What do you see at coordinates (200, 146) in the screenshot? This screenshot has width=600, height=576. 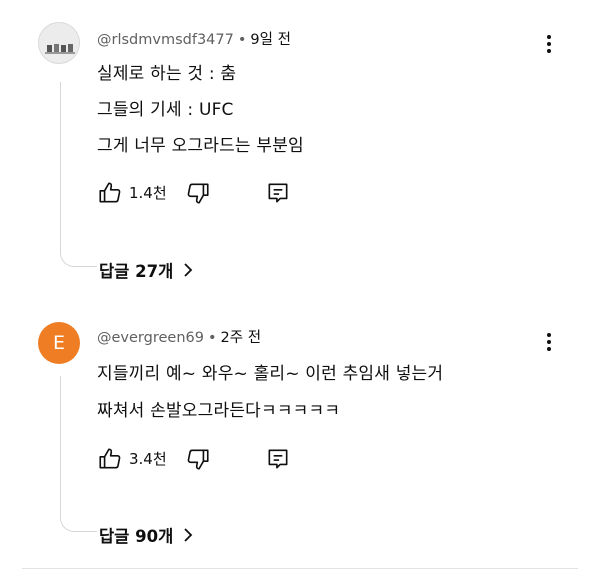 I see `comment-text-line: 그게 너무 오그라드는 부분임` at bounding box center [200, 146].